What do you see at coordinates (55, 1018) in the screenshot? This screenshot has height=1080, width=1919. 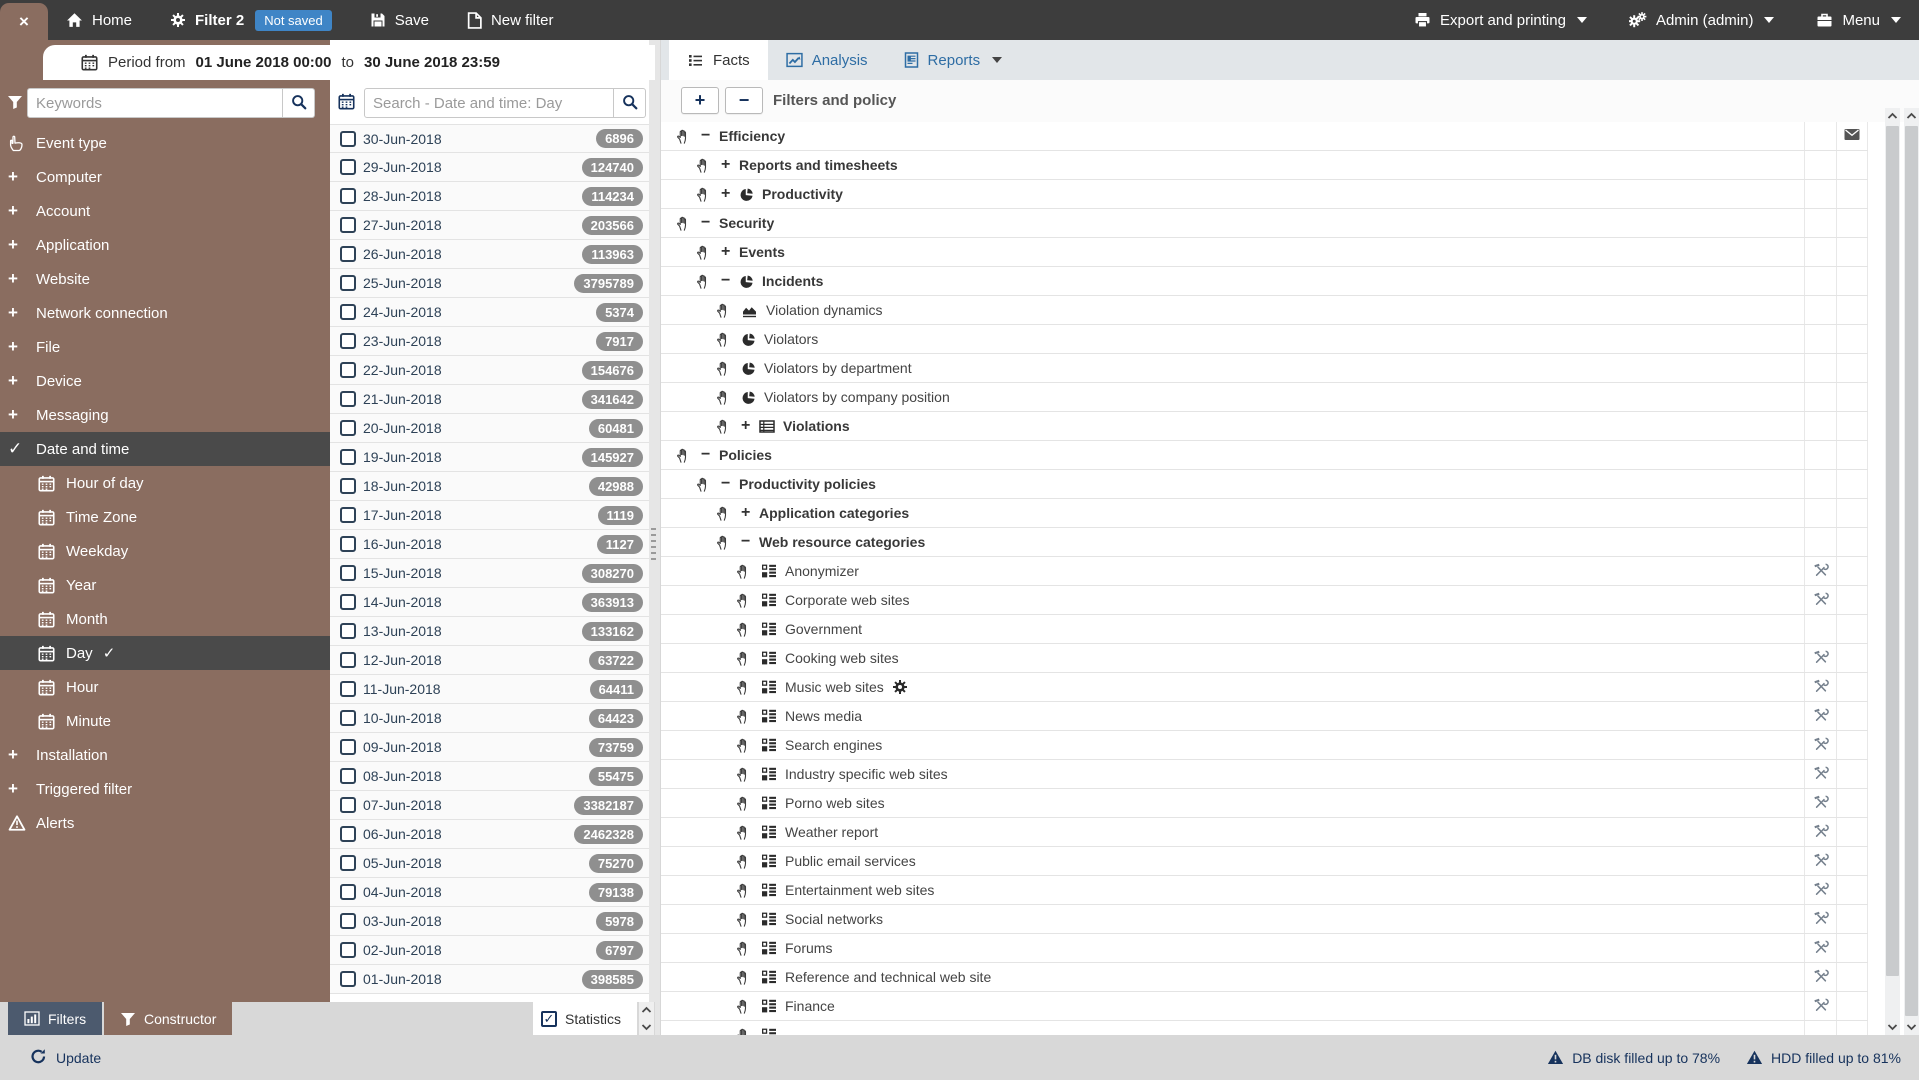 I see `bottom-tab-filters: Filters` at bounding box center [55, 1018].